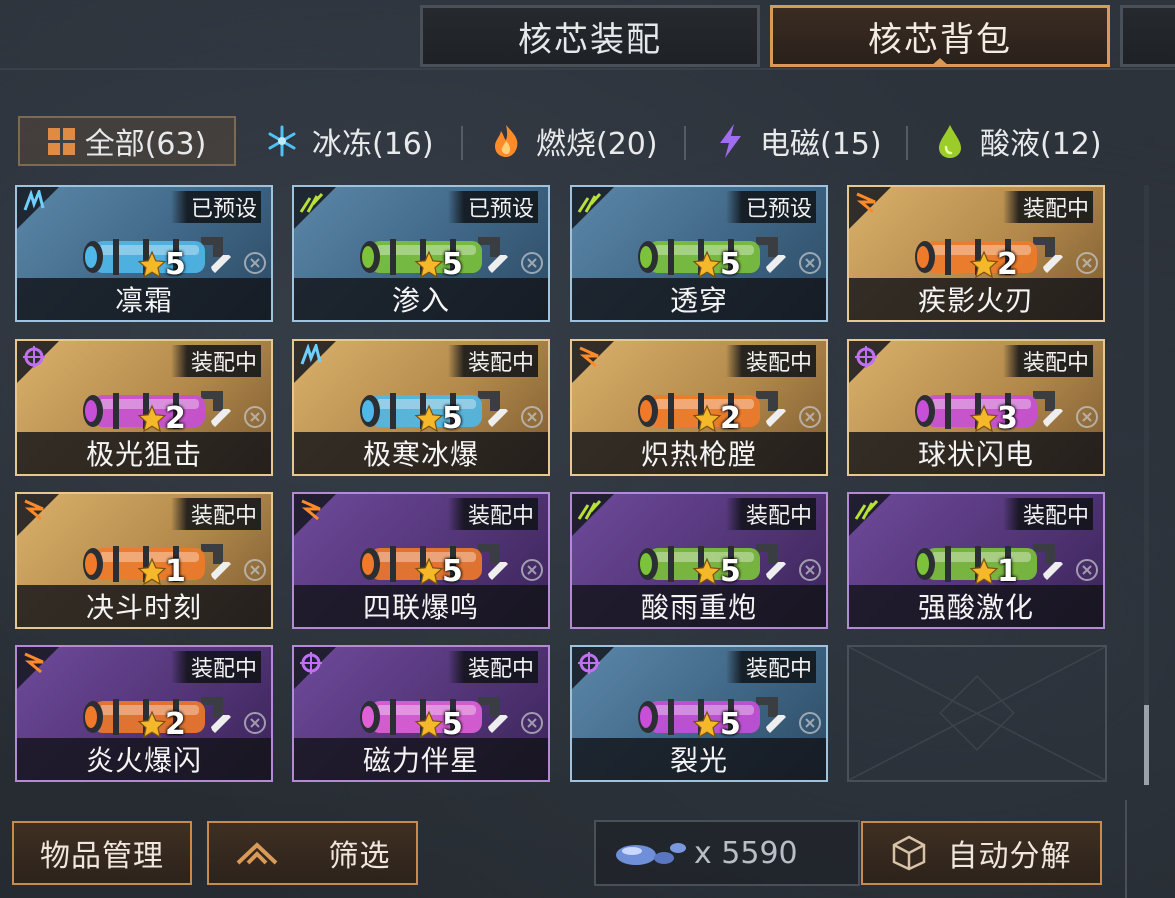 The width and height of the screenshot is (1175, 898). Describe the element at coordinates (1146, 745) in the screenshot. I see `scrollbar-thumb` at that location.